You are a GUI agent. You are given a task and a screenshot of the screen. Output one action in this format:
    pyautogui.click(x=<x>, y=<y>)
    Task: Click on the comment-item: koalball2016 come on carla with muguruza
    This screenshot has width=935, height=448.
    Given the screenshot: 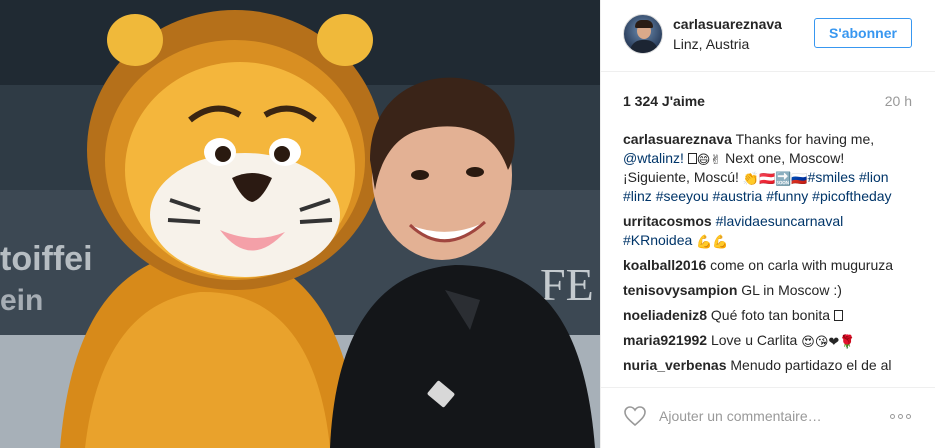 What is the action you would take?
    pyautogui.click(x=768, y=265)
    